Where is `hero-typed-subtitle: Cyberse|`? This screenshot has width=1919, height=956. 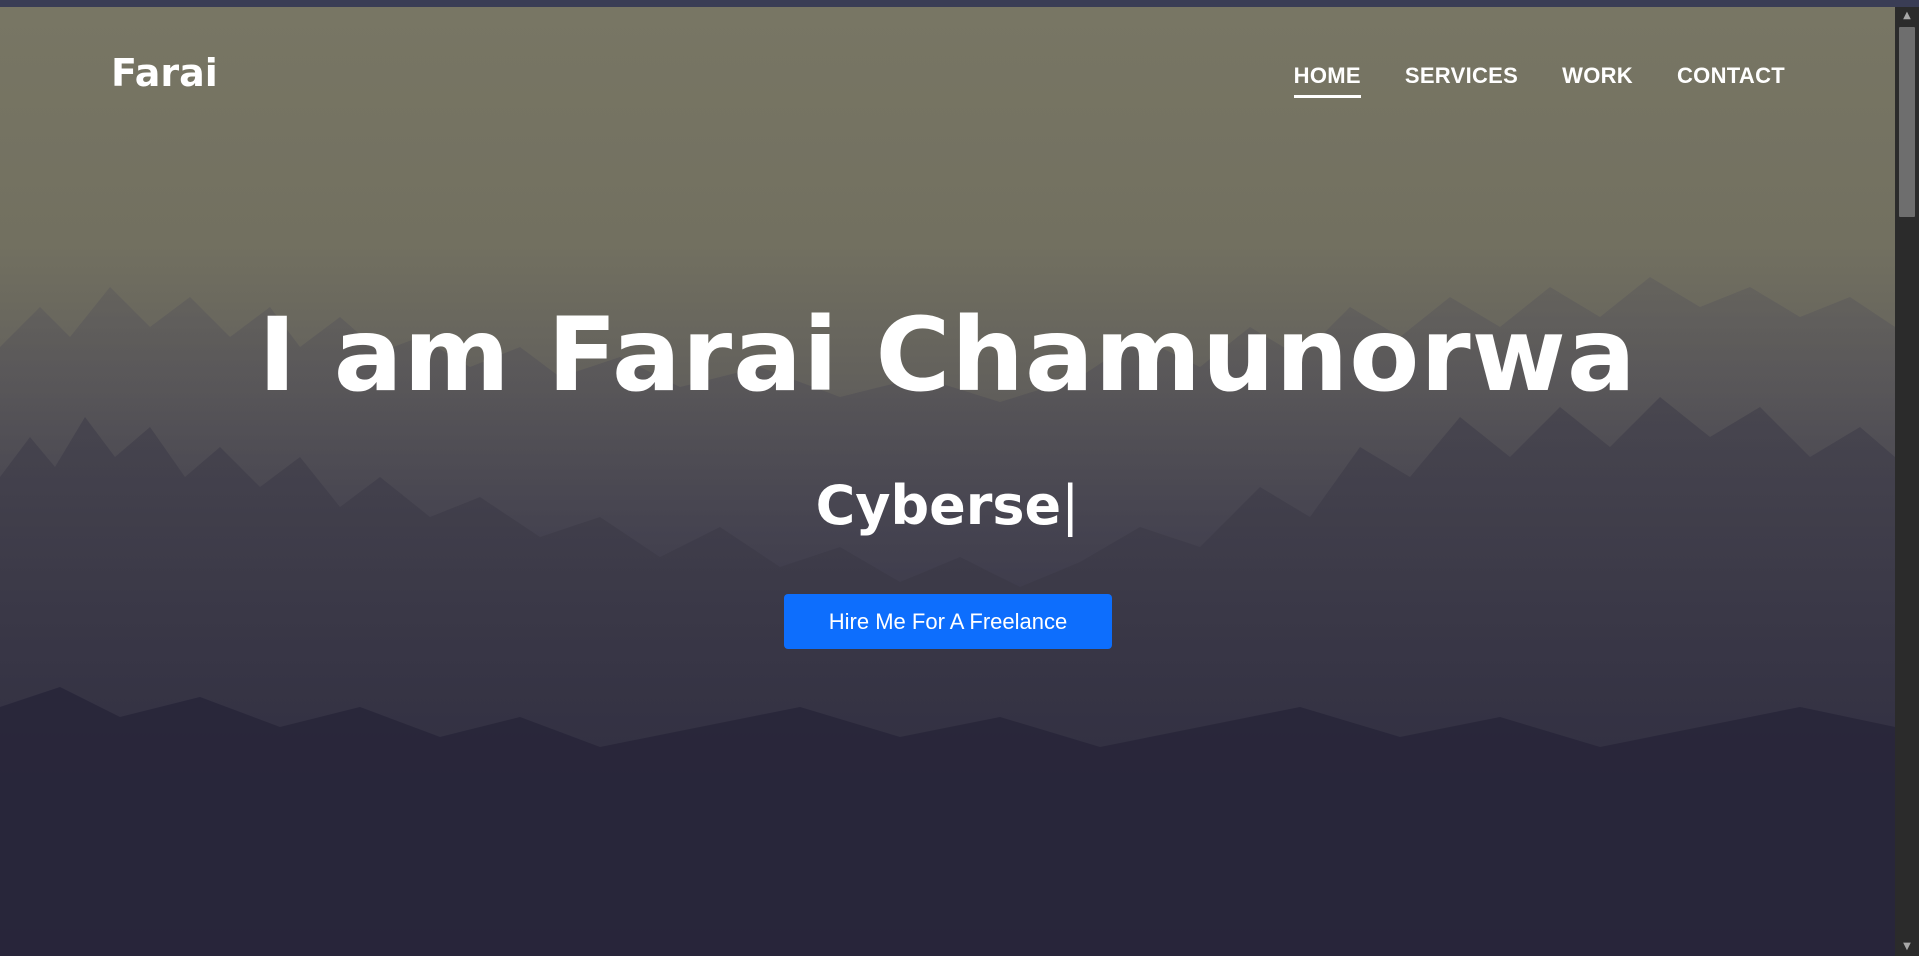 hero-typed-subtitle: Cyberse| is located at coordinates (947, 506).